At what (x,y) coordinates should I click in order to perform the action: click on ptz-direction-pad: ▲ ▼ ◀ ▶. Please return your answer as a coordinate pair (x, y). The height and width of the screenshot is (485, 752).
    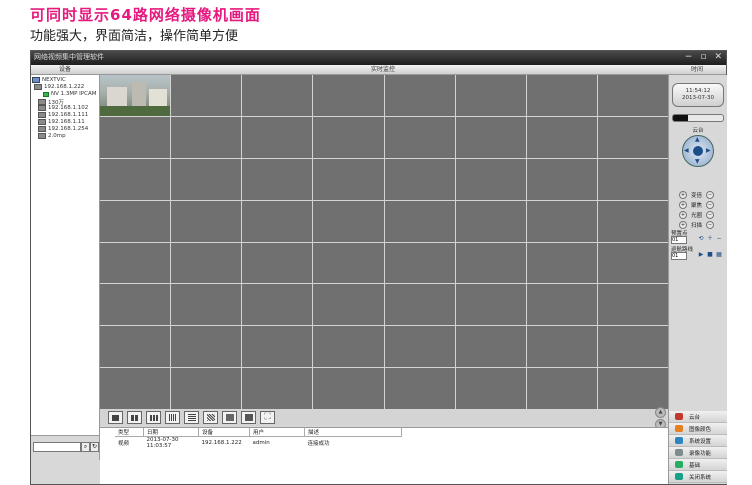
    Looking at the image, I should click on (698, 151).